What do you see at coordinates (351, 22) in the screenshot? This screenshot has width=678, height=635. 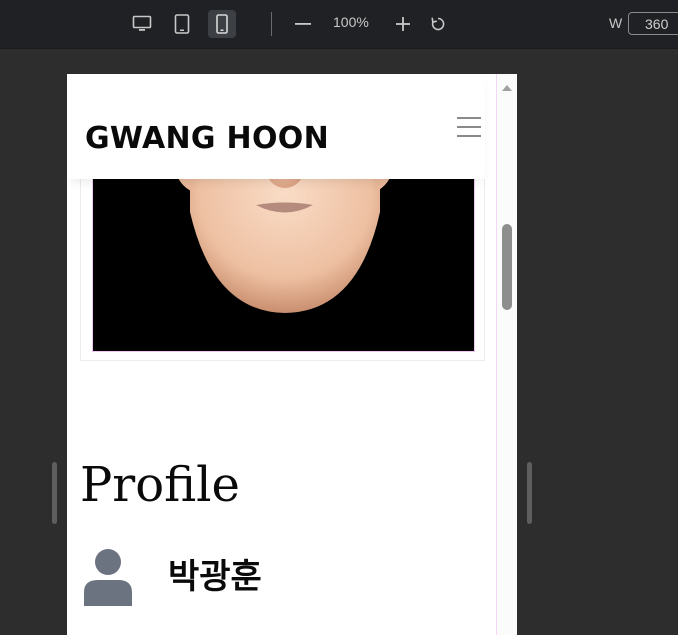 I see `zoom-level: 100%` at bounding box center [351, 22].